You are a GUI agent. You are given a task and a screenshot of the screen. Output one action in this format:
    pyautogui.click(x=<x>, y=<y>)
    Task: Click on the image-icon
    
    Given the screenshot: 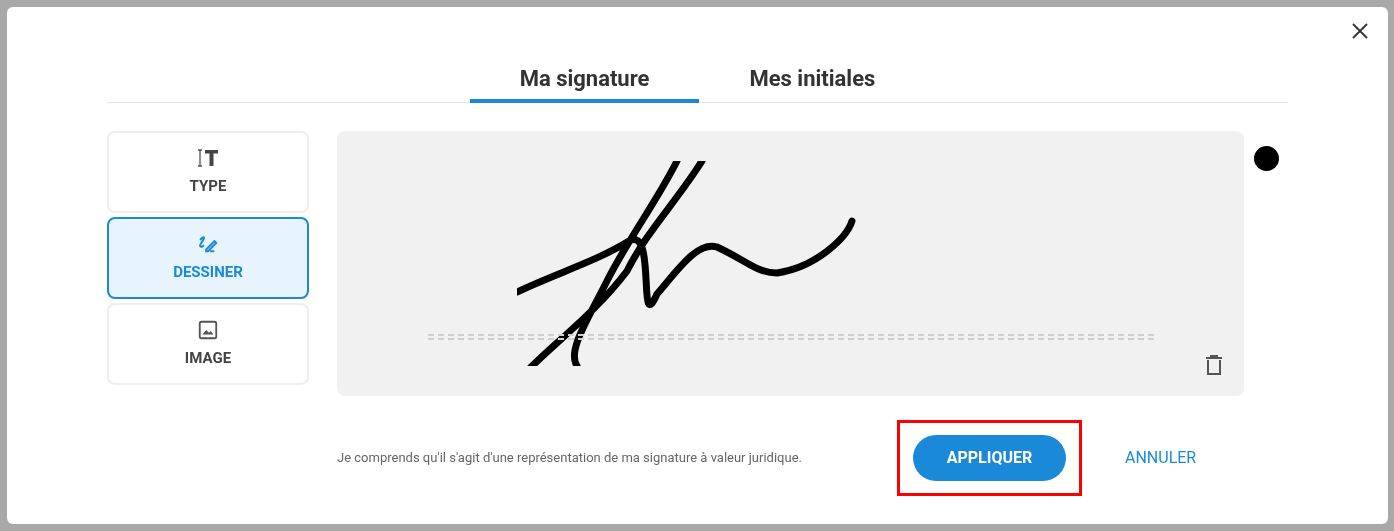 What is the action you would take?
    pyautogui.click(x=208, y=329)
    